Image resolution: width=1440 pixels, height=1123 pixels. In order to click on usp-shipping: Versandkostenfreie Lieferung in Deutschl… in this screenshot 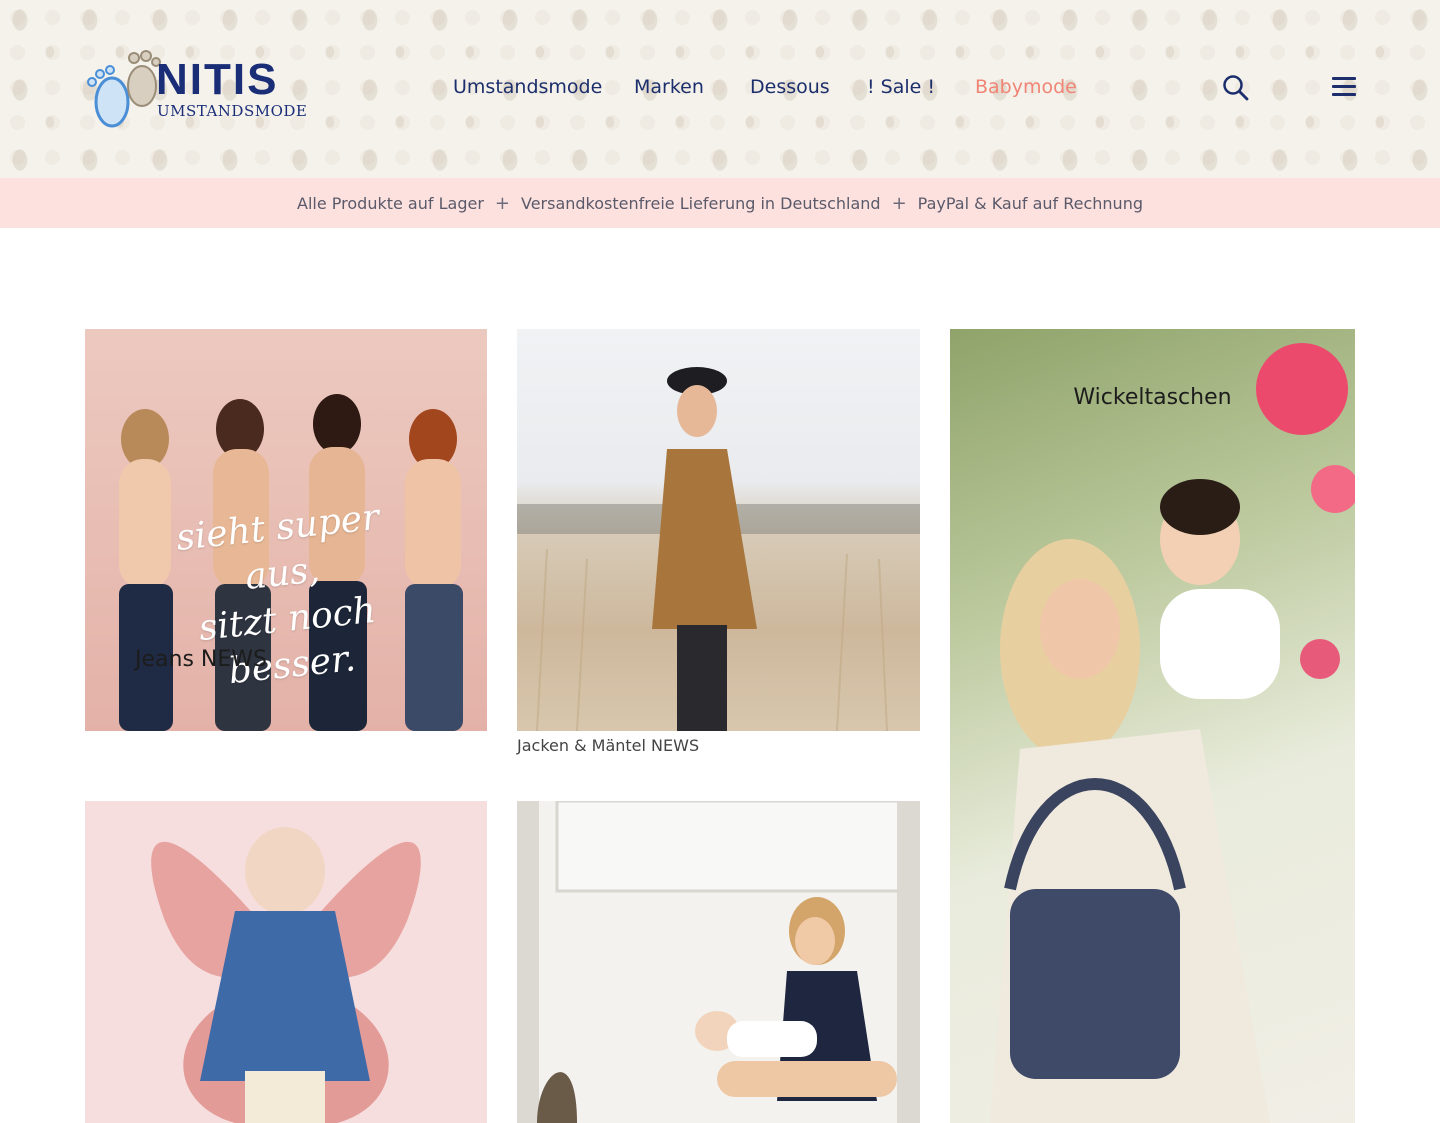, I will do `click(700, 203)`.